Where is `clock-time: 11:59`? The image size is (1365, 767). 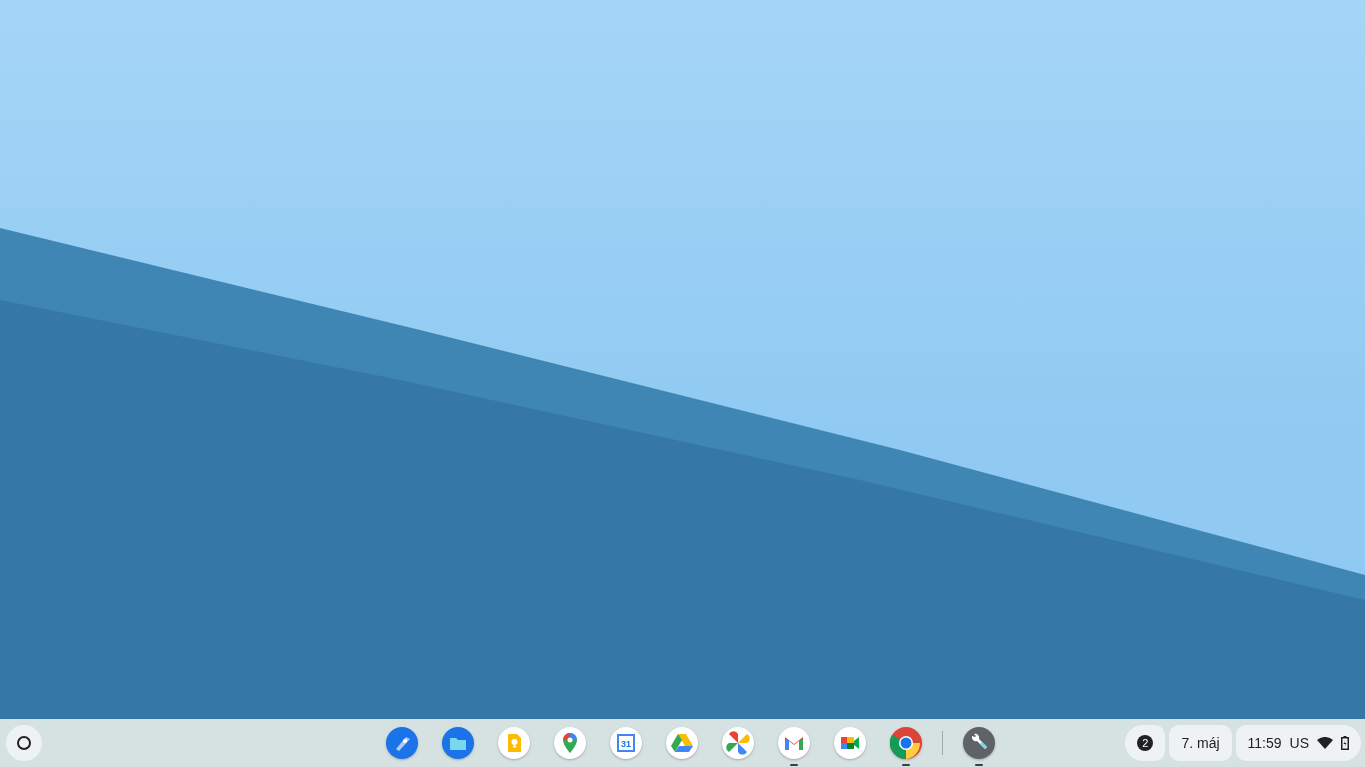 clock-time: 11:59 is located at coordinates (1264, 743).